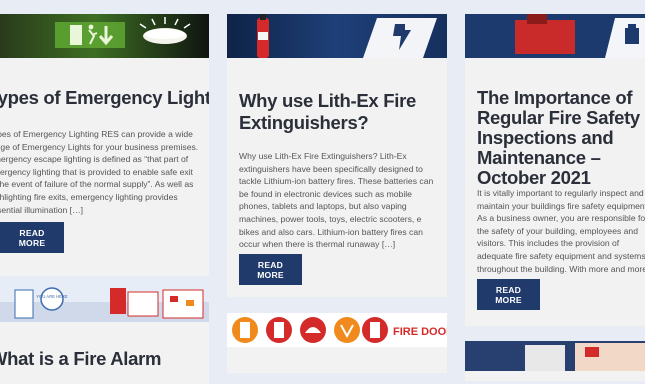 This screenshot has height=384, width=645. Describe the element at coordinates (104, 36) in the screenshot. I see `emergency-exit-sign-image` at that location.